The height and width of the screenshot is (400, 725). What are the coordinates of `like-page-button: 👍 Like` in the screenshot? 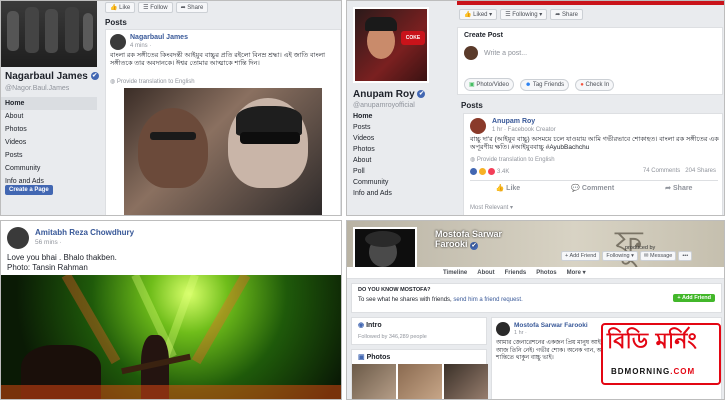 It's located at (120, 7).